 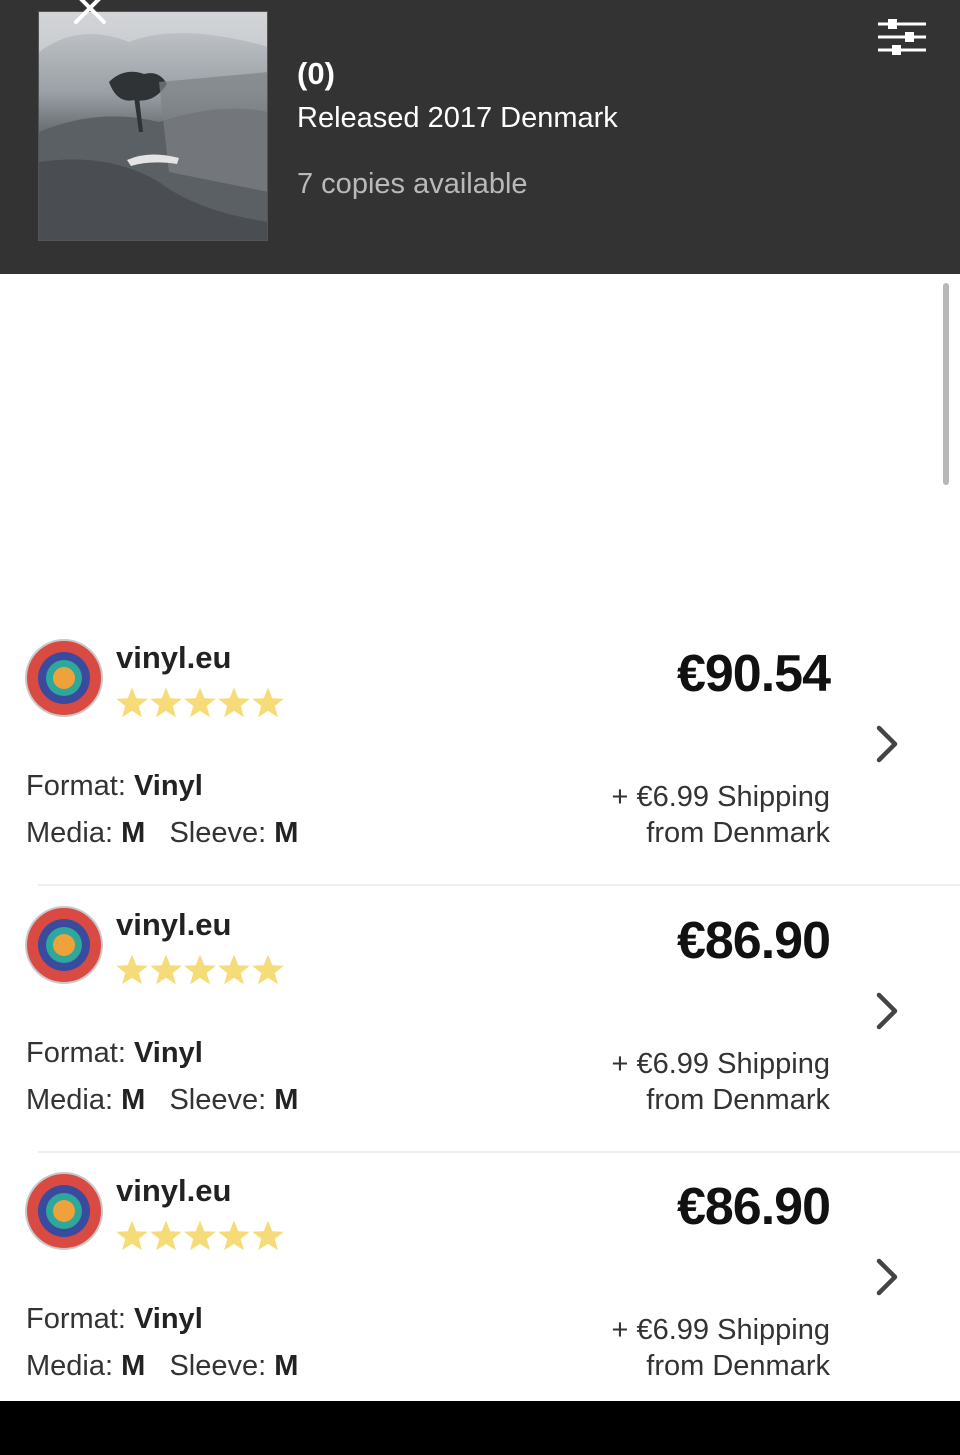 I want to click on album-cover-image, so click(x=153, y=126).